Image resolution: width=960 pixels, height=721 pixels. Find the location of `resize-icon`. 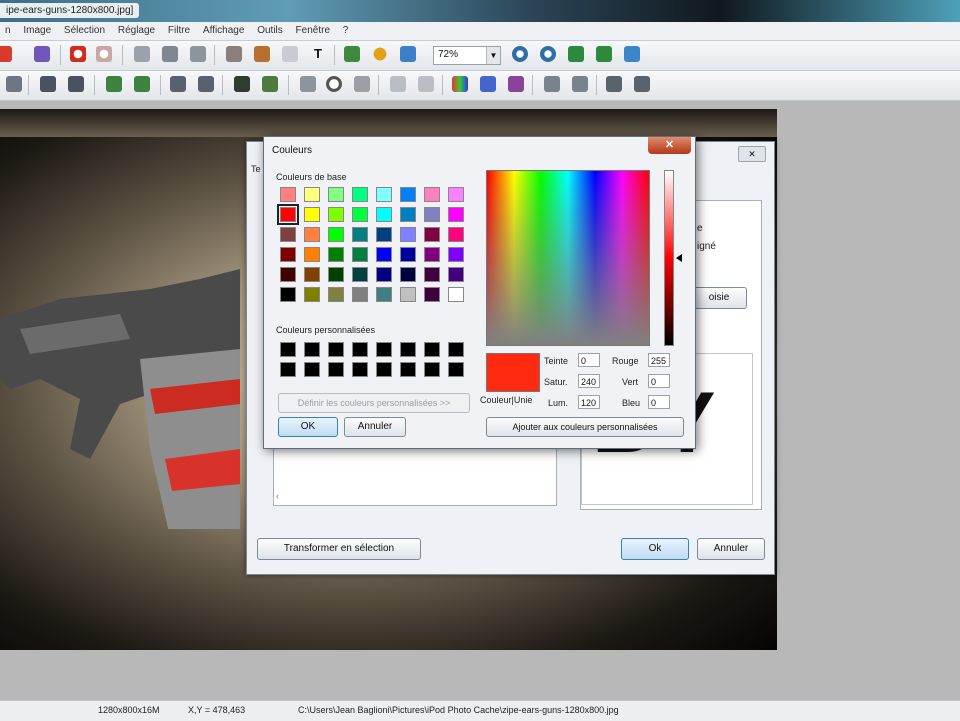

resize-icon is located at coordinates (262, 54).